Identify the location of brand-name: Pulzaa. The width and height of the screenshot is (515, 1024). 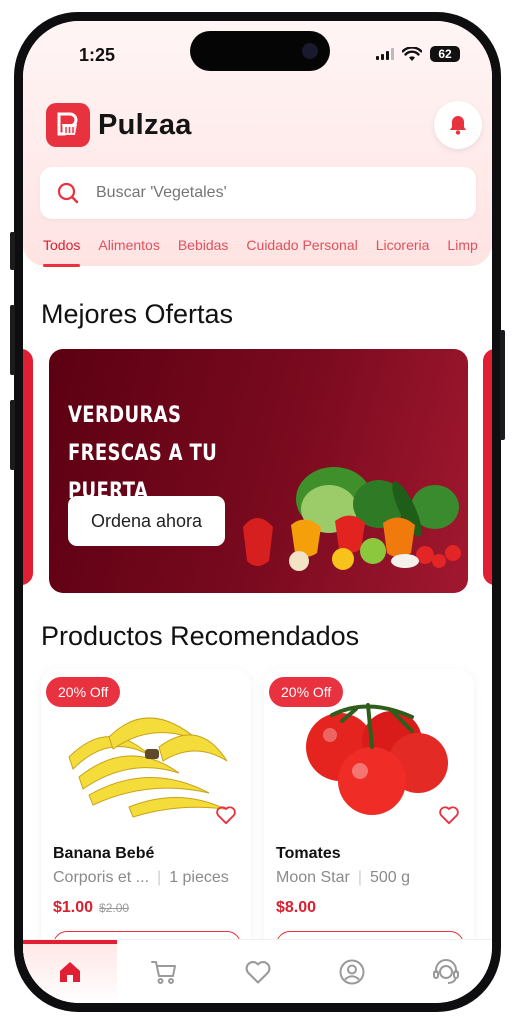
(145, 125).